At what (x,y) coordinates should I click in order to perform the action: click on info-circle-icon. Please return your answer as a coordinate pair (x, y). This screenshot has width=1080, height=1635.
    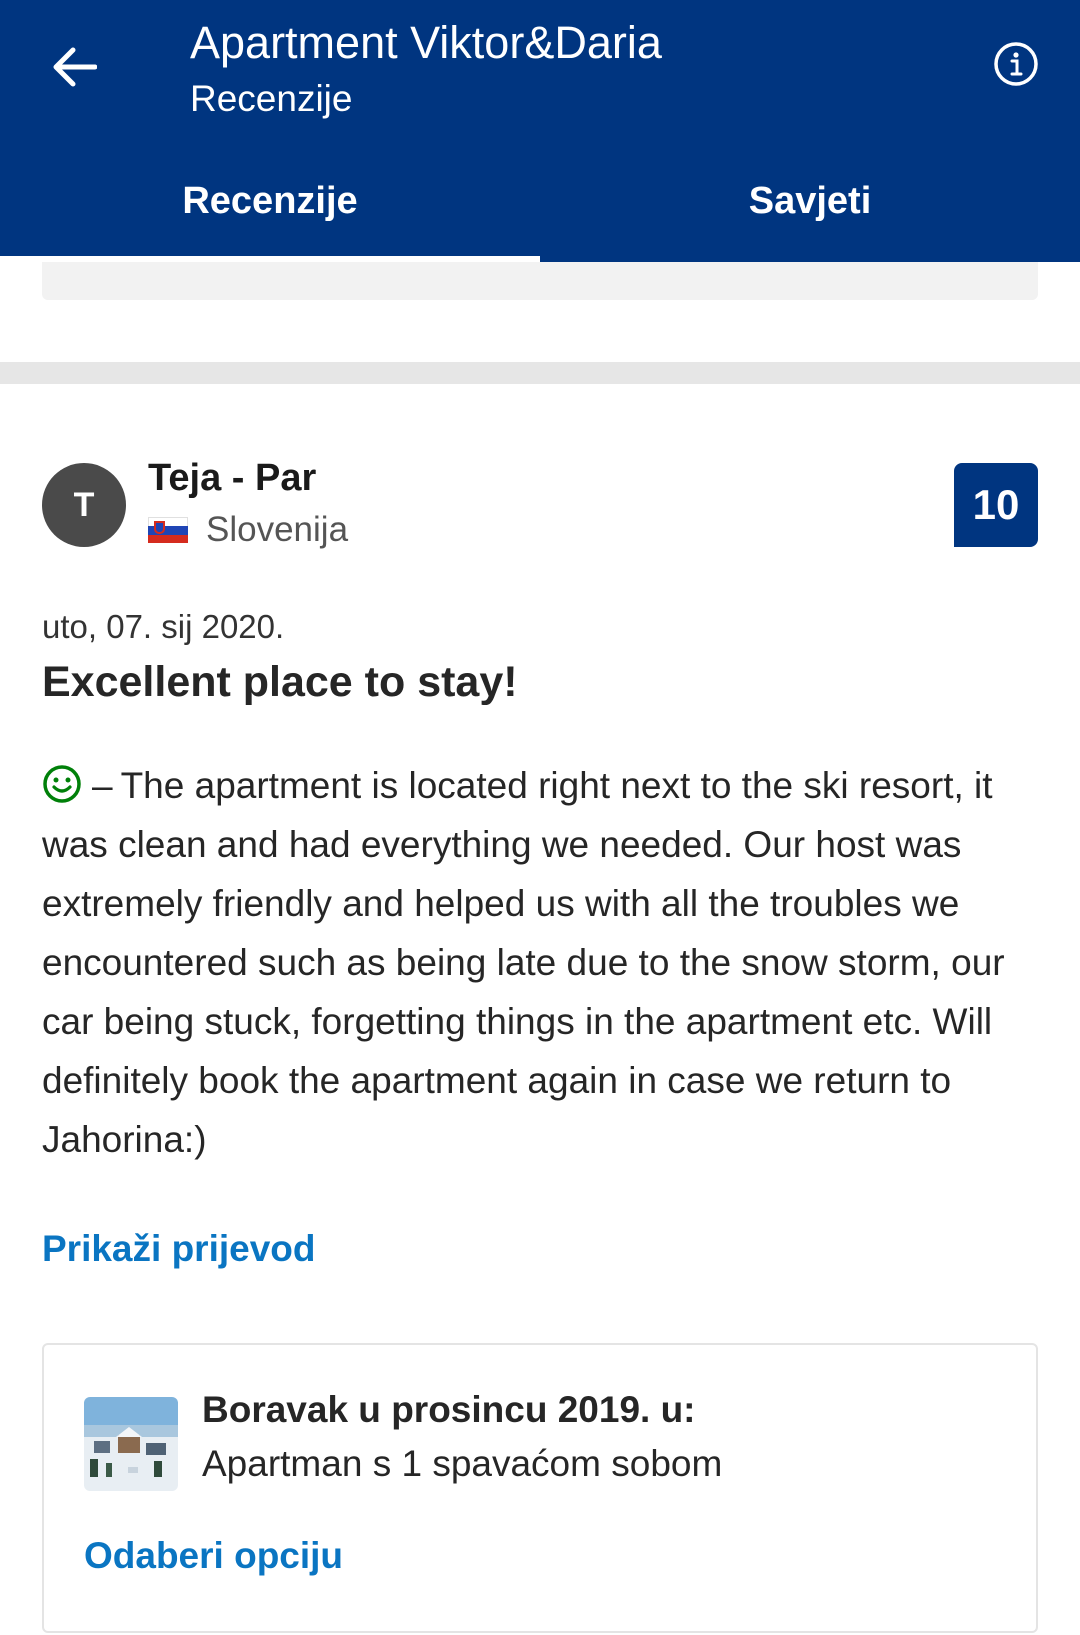
    Looking at the image, I should click on (1016, 64).